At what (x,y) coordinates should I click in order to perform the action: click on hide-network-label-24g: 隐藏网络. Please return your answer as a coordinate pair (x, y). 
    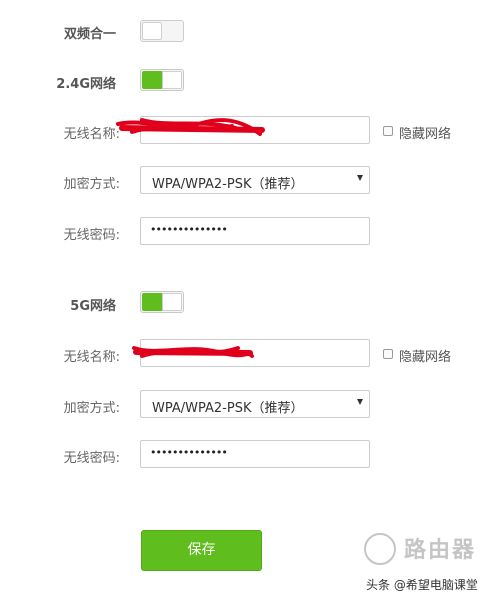
    Looking at the image, I should click on (425, 134).